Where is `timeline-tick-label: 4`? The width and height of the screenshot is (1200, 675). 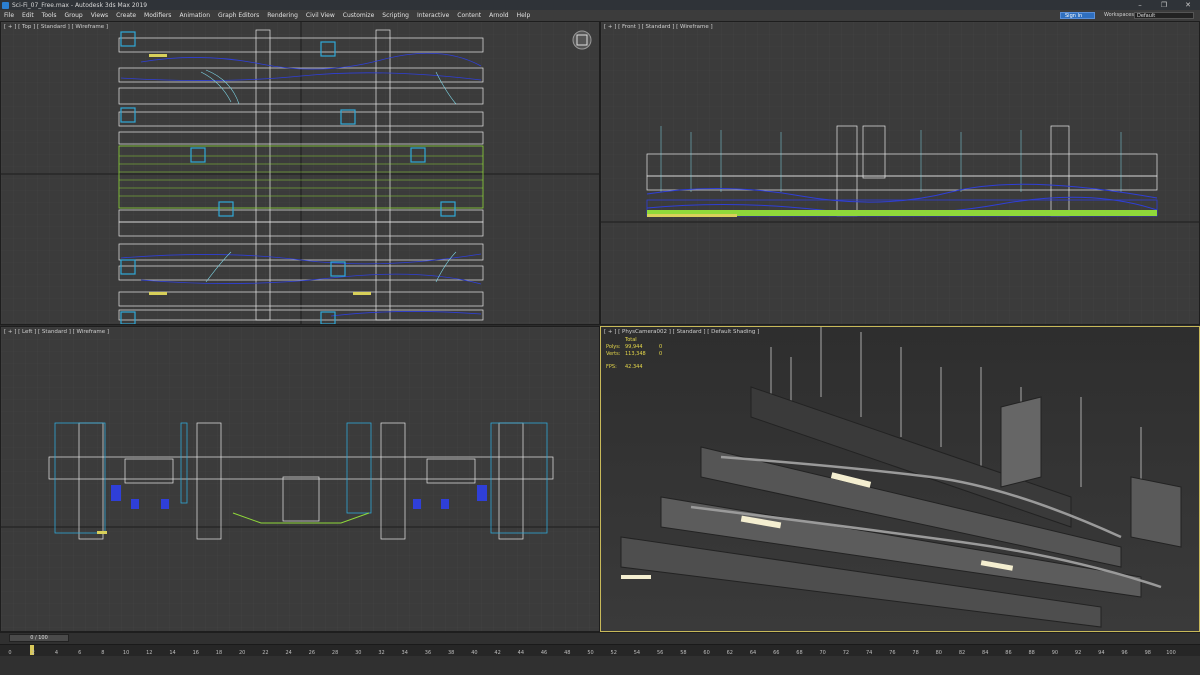 timeline-tick-label: 4 is located at coordinates (56, 653).